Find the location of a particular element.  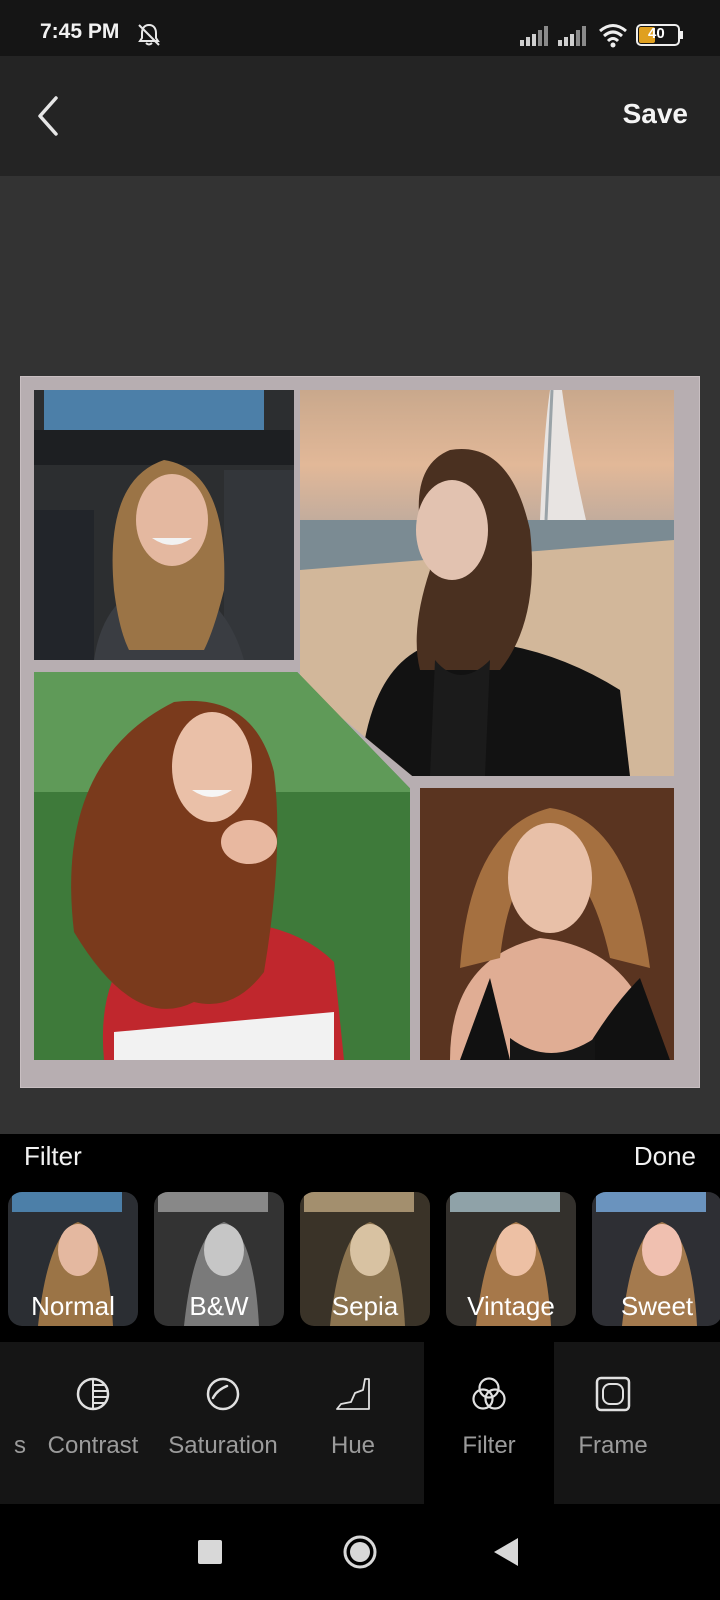

back-triangle-icon is located at coordinates (506, 1552).